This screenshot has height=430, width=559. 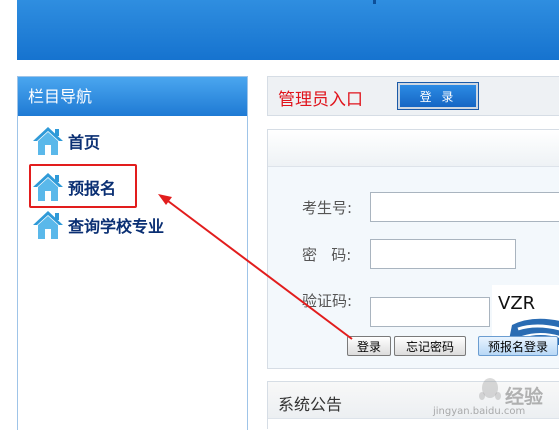 I want to click on login-panel-header, so click(x=413, y=148).